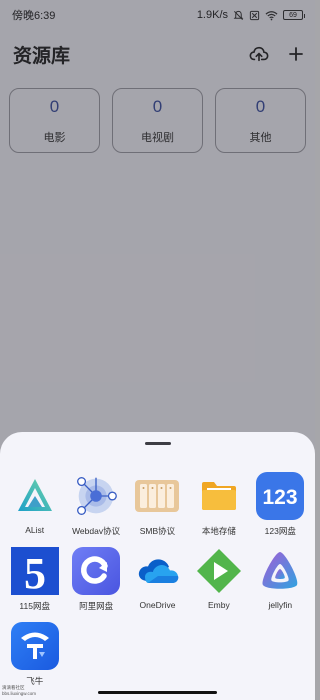 Image resolution: width=320 pixels, height=700 pixels. I want to click on smb-icon, so click(157, 496).